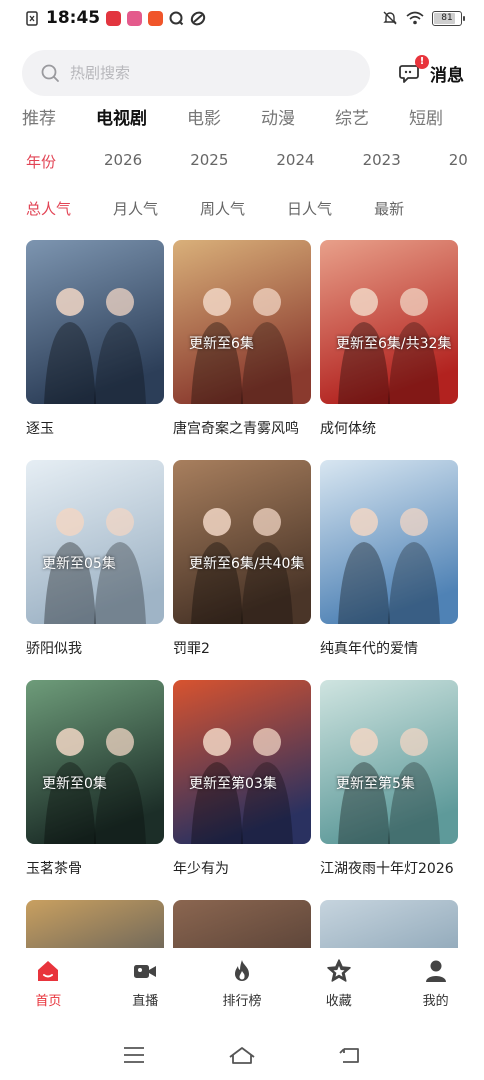  I want to click on show-card: 更新至6集/共32集 成何体统, so click(389, 339).